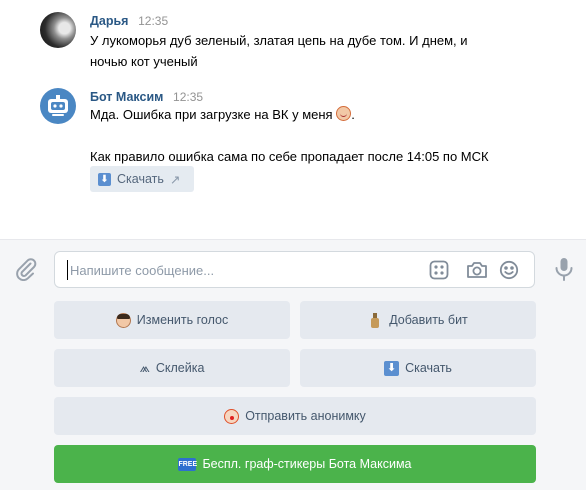  I want to click on message-line: Мда. Ошибка при загрузке на ВК у меня ., so click(289, 114).